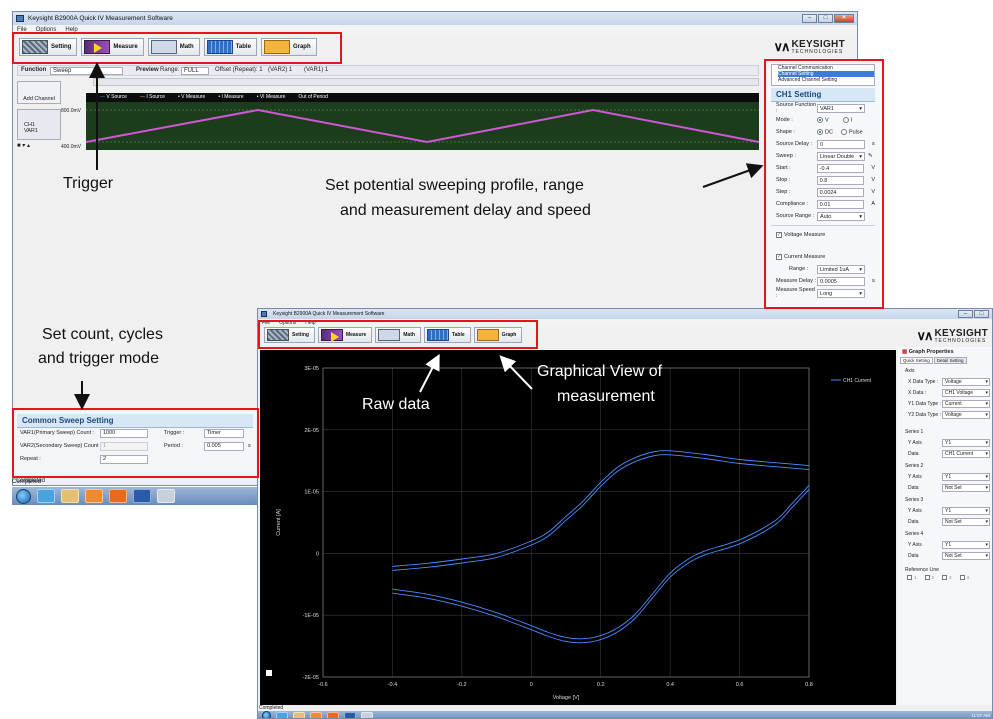 This screenshot has height=719, width=993. Describe the element at coordinates (266, 714) in the screenshot. I see `bottom-start-orb-icon` at that location.